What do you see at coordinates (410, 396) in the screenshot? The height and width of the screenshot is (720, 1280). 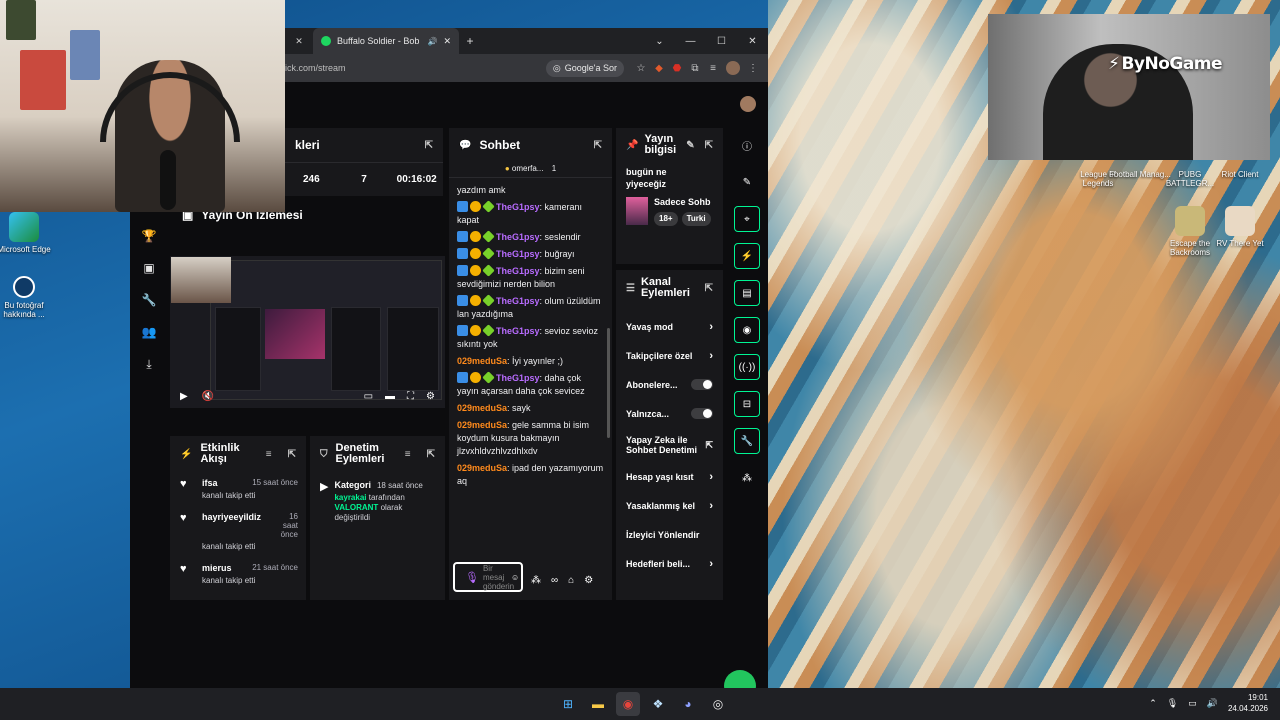 I see `fullscreen-icon: ⛶` at bounding box center [410, 396].